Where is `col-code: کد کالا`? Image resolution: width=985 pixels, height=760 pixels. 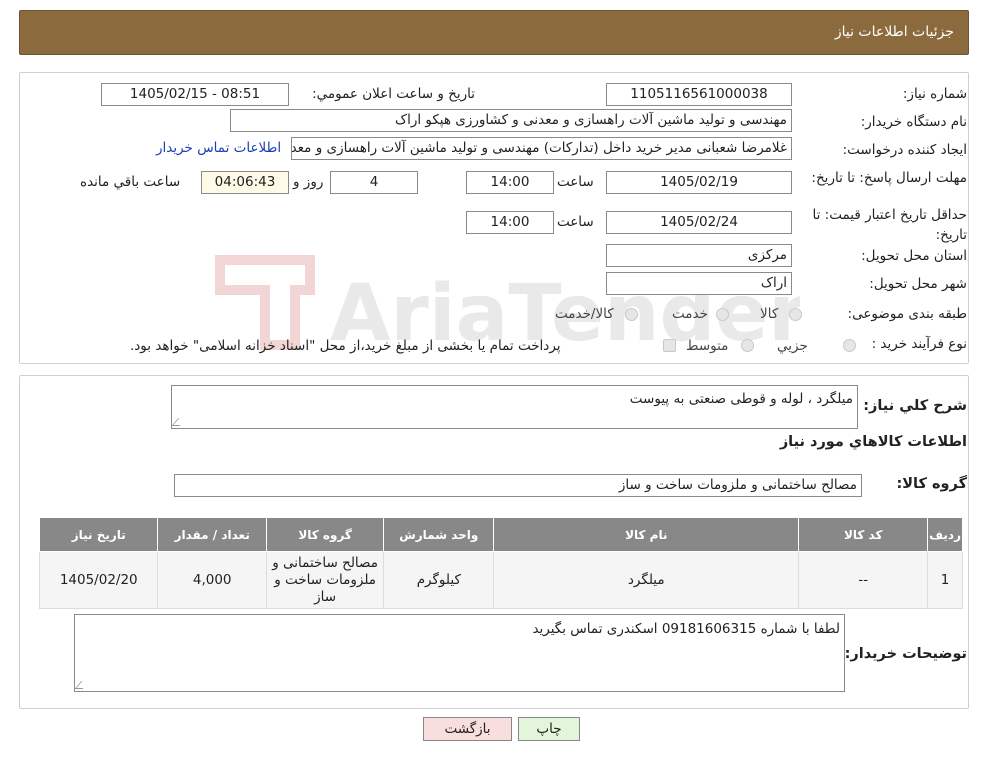 col-code: کد کالا is located at coordinates (863, 534).